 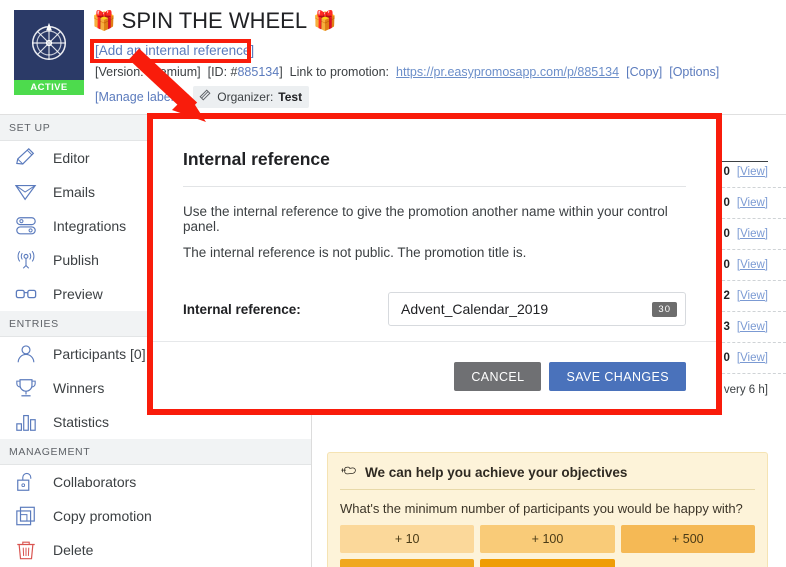 I want to click on status-badge: ACTIVE, so click(x=49, y=87).